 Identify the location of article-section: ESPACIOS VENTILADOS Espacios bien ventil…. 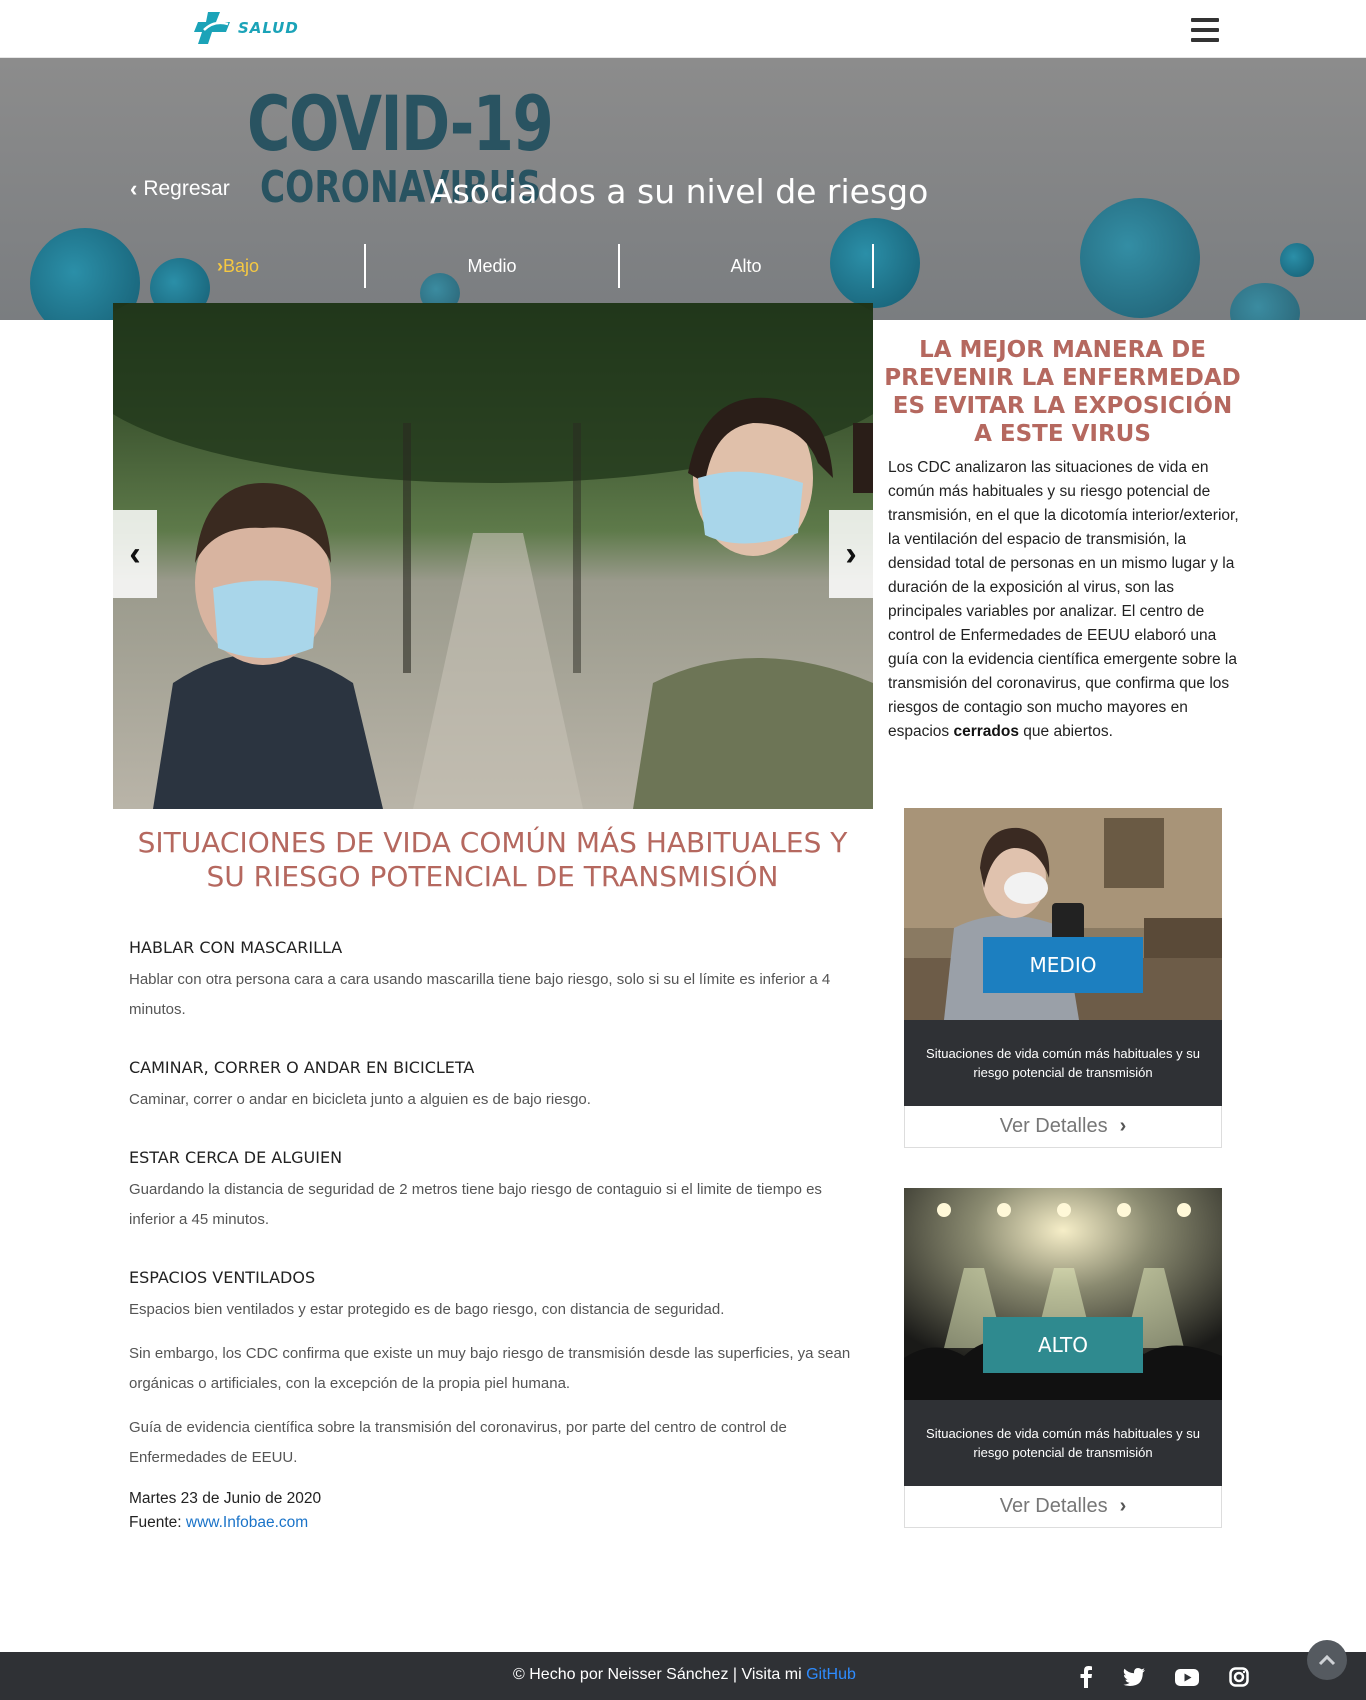
(494, 1296).